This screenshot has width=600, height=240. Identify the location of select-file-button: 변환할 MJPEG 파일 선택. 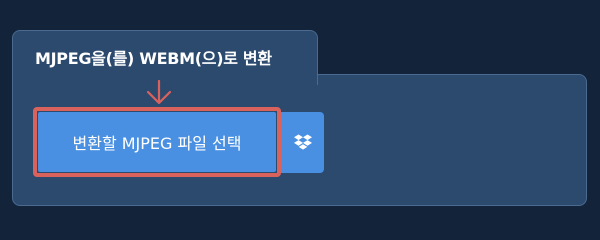
(157, 142).